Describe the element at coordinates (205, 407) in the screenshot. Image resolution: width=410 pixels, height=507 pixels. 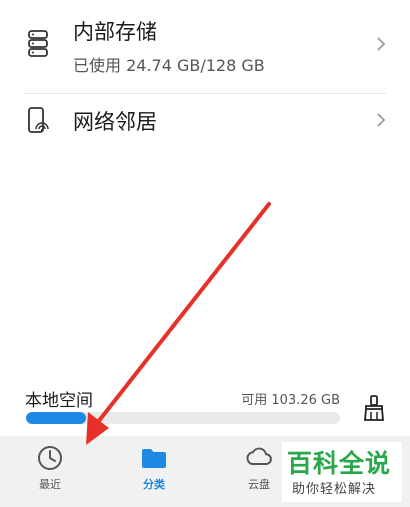
I see `local-storage-panel: 本地空间 可用 103.26 GB` at that location.